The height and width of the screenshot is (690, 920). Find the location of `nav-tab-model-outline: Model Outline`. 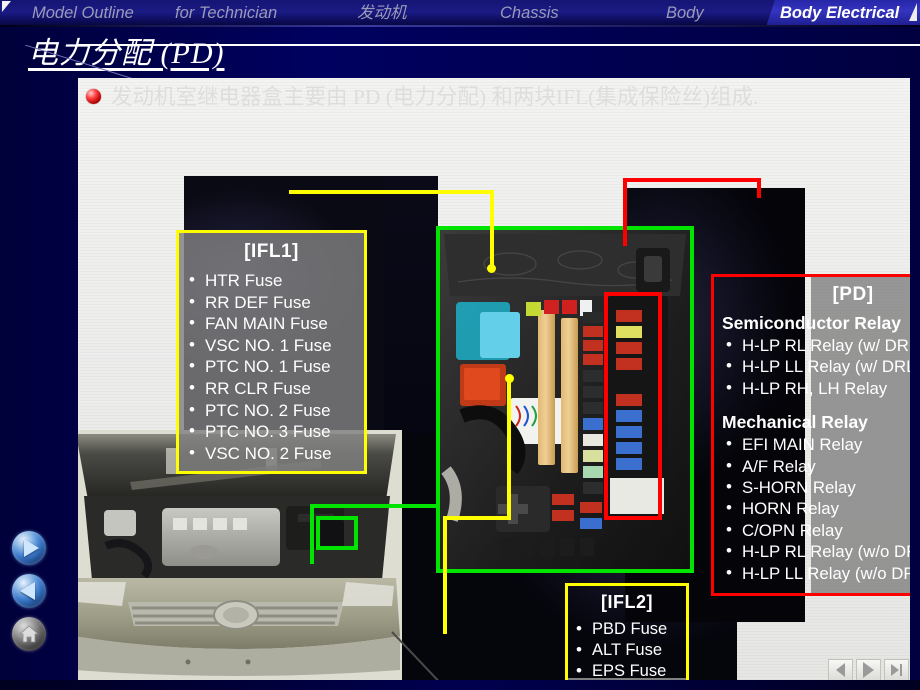

nav-tab-model-outline: Model Outline is located at coordinates (83, 13).